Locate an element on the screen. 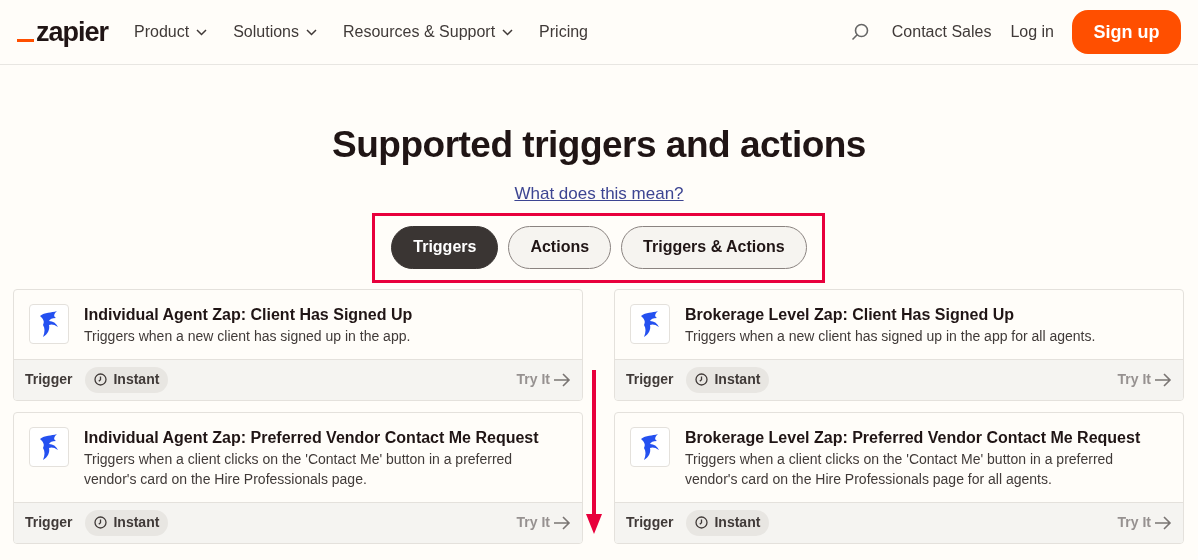 The image size is (1198, 560). card-description: Triggers when a new client has signed up in the app. is located at coordinates (248, 336).